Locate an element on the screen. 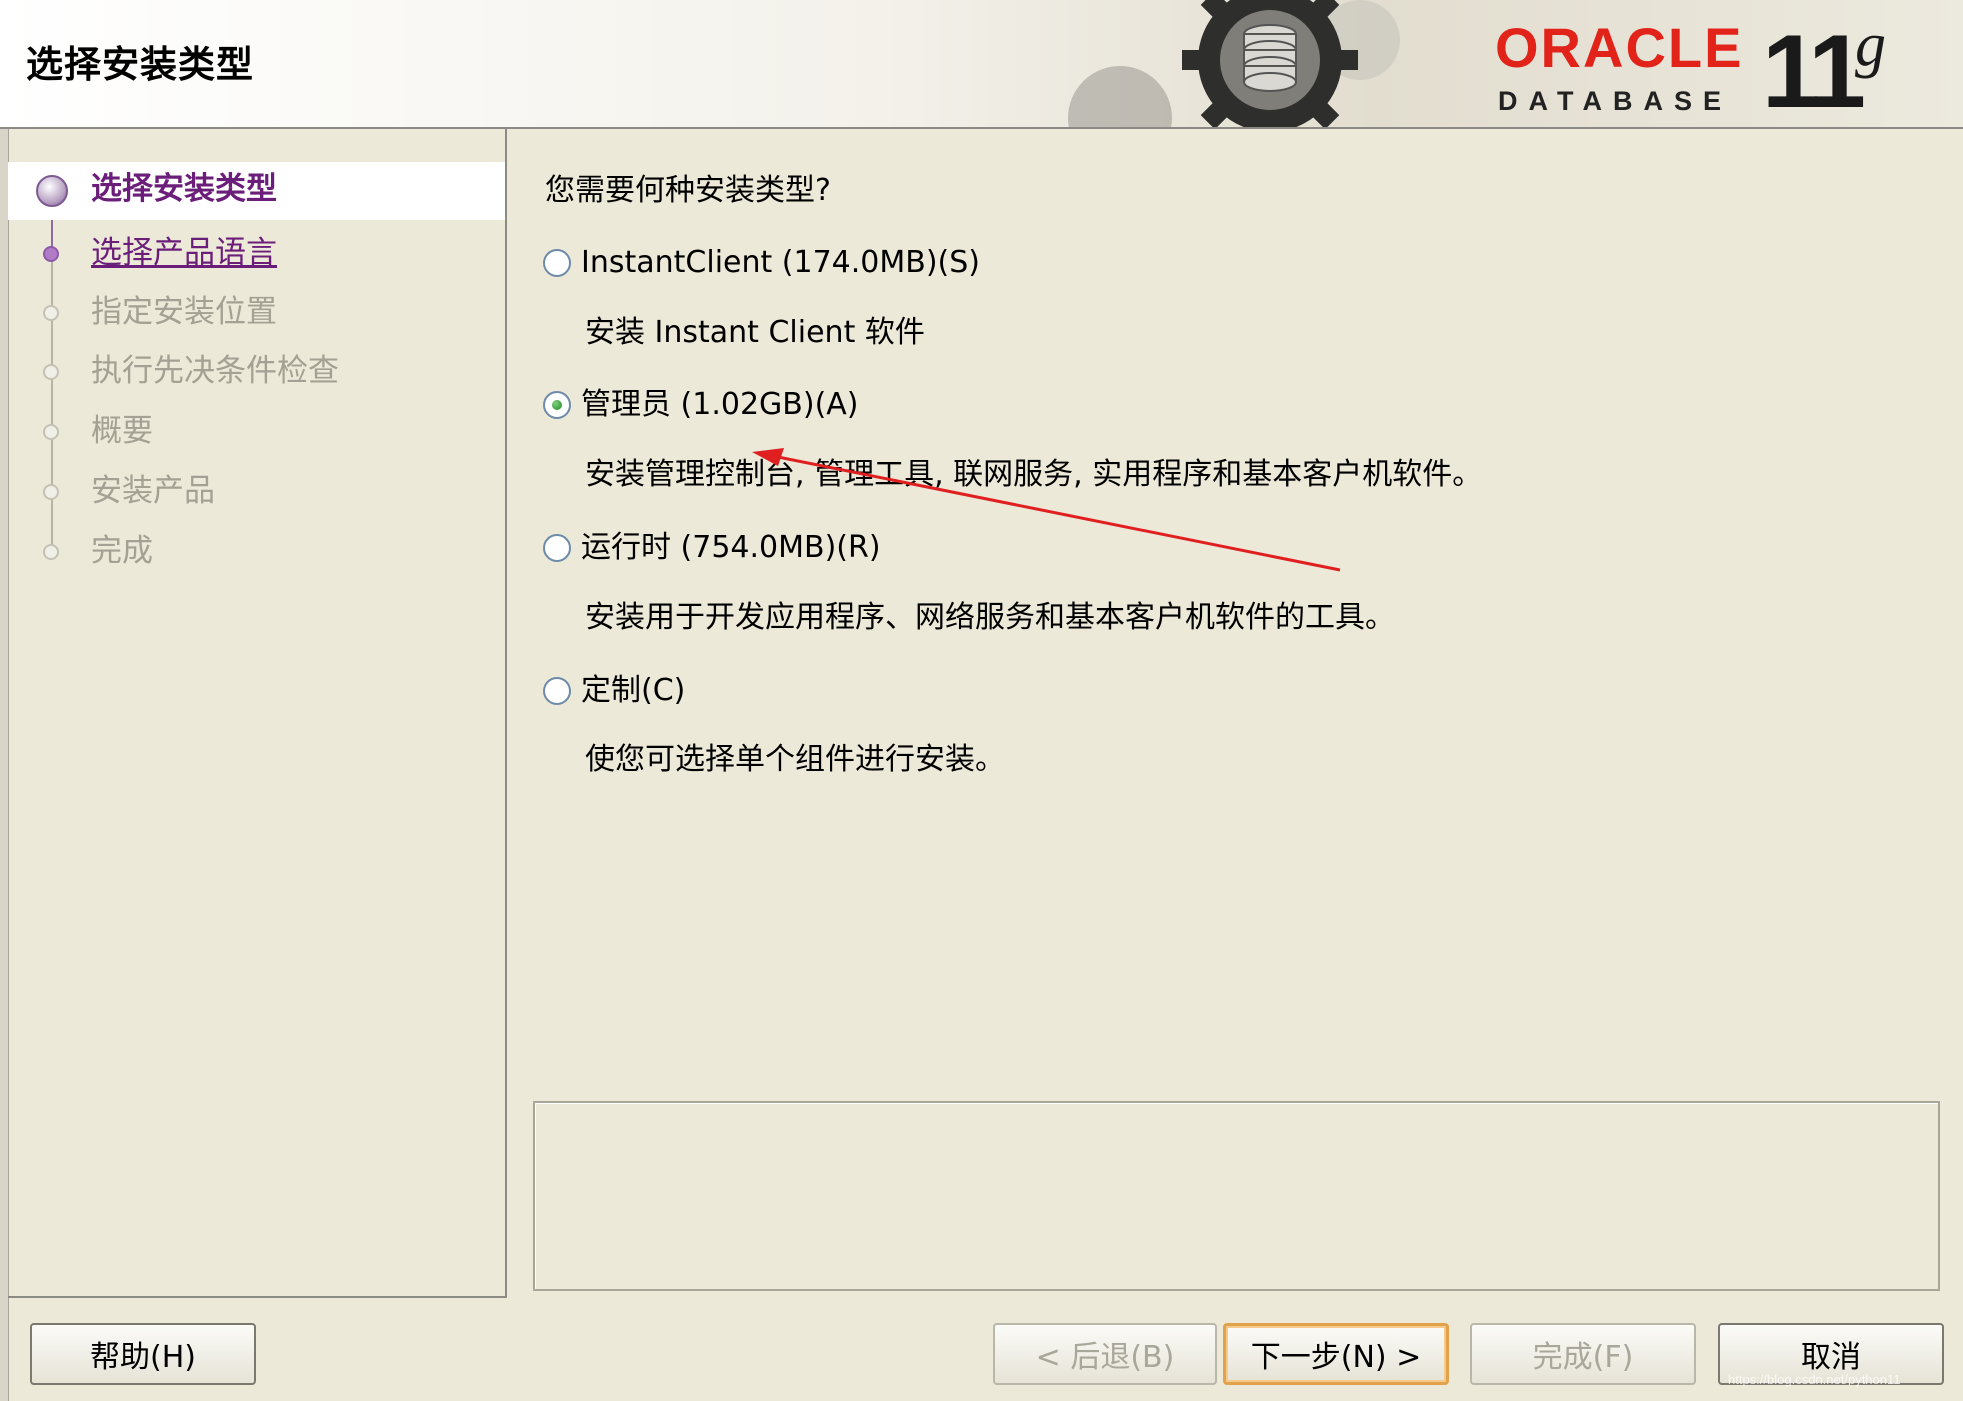 This screenshot has width=1963, height=1401. step-label: 完成 is located at coordinates (122, 551).